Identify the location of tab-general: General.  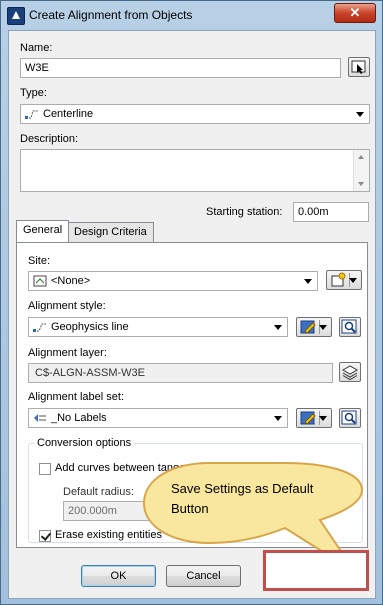
(43, 231).